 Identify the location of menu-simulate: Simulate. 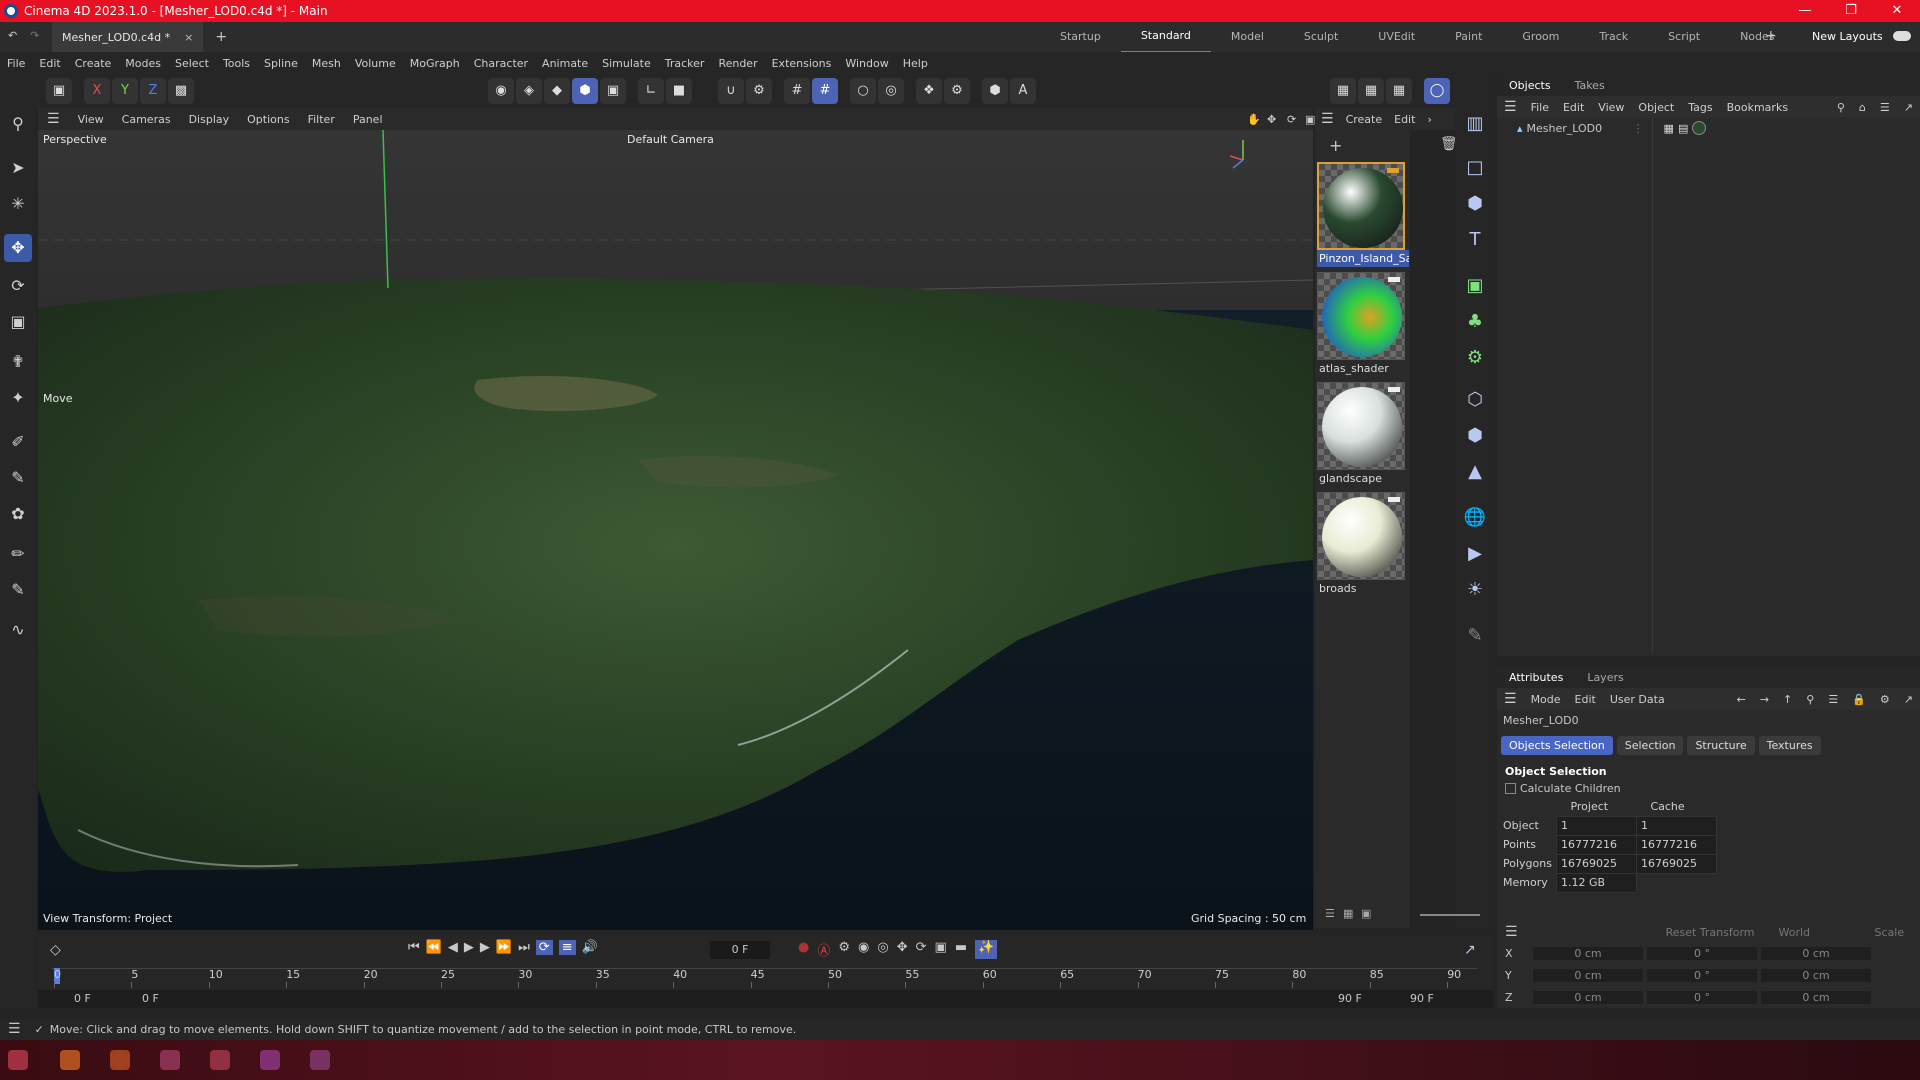
(626, 63).